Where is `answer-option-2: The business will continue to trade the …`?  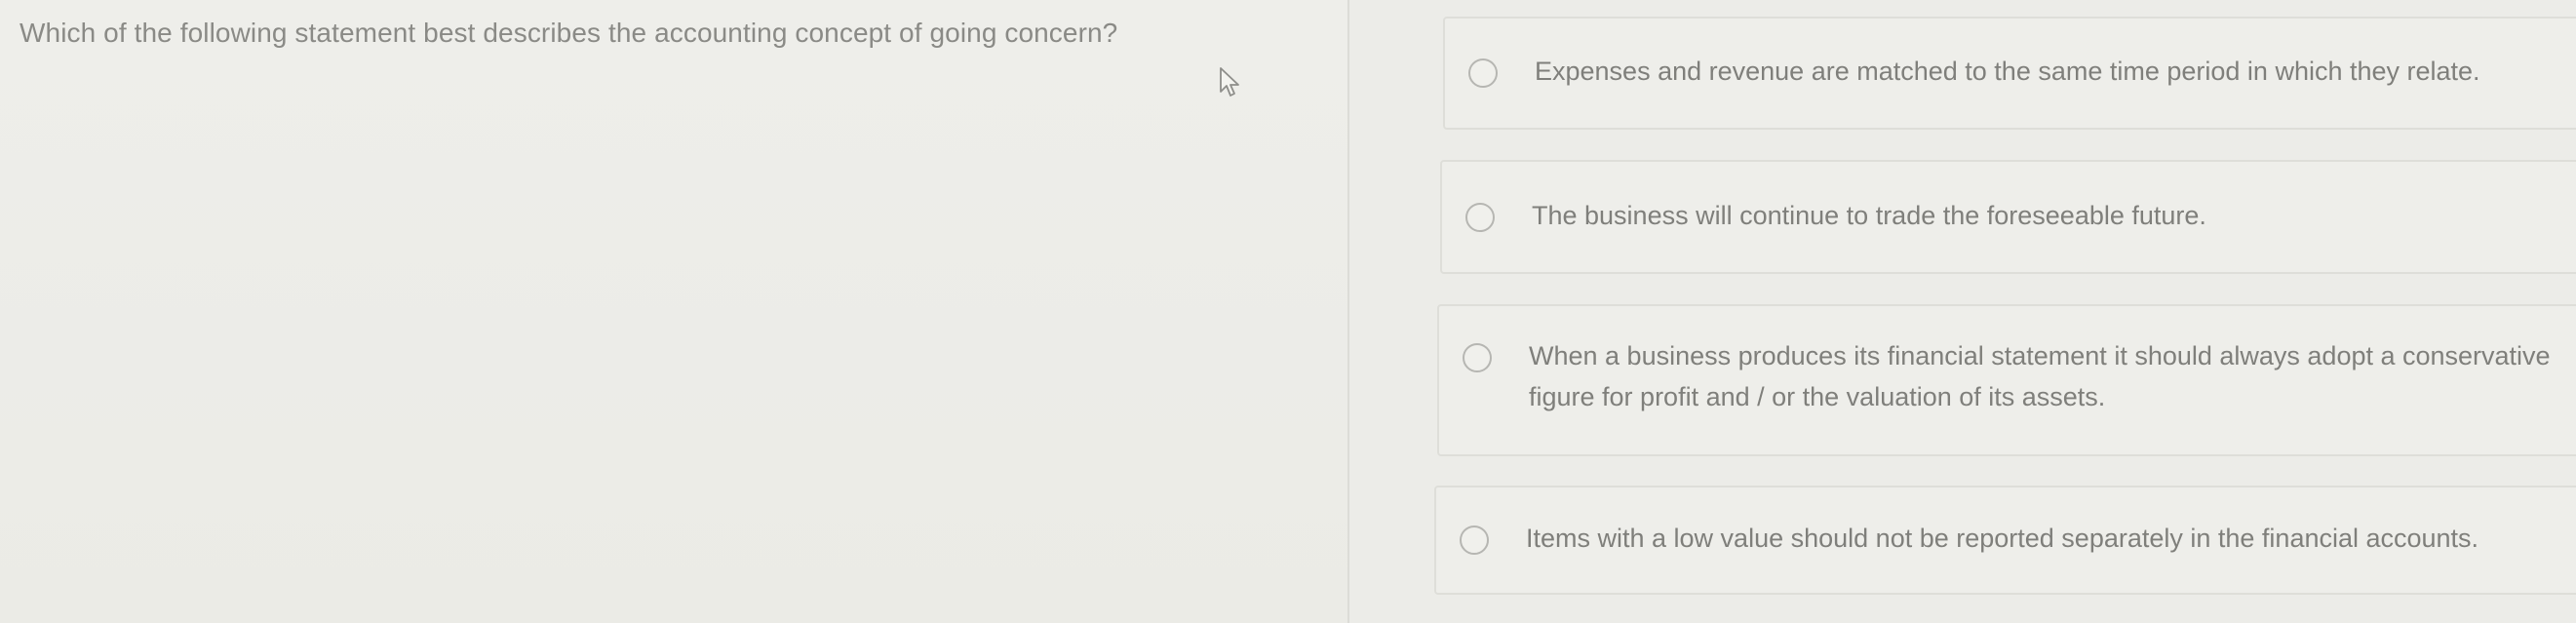
answer-option-2: The business will continue to trade the … is located at coordinates (2008, 217).